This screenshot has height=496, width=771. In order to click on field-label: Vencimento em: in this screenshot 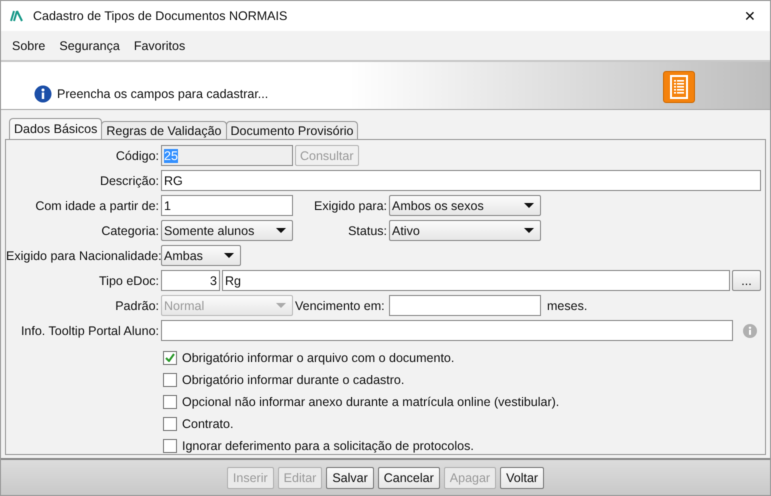, I will do `click(340, 305)`.